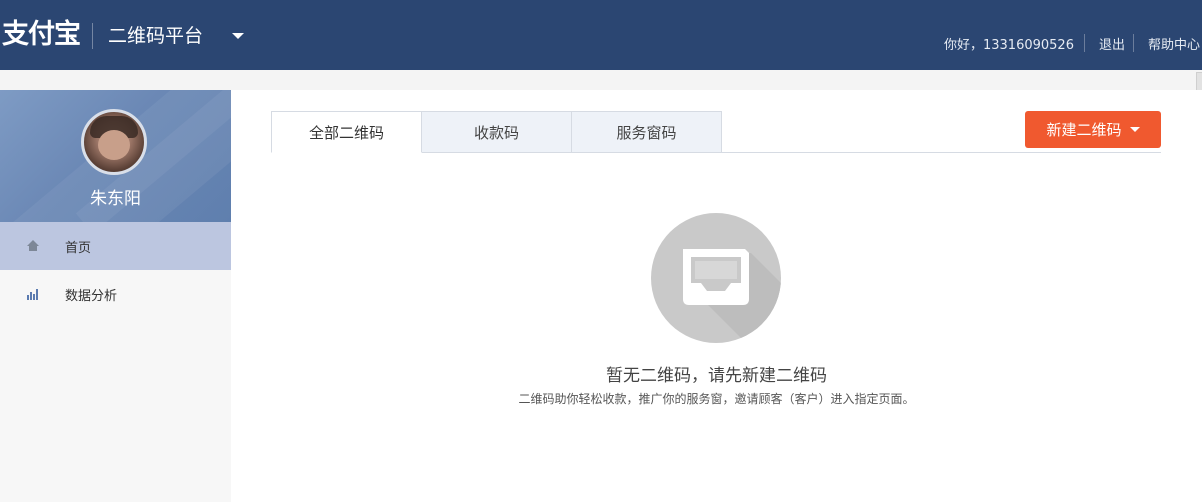 This screenshot has width=1202, height=502. I want to click on platform-title: 二维码平台, so click(155, 36).